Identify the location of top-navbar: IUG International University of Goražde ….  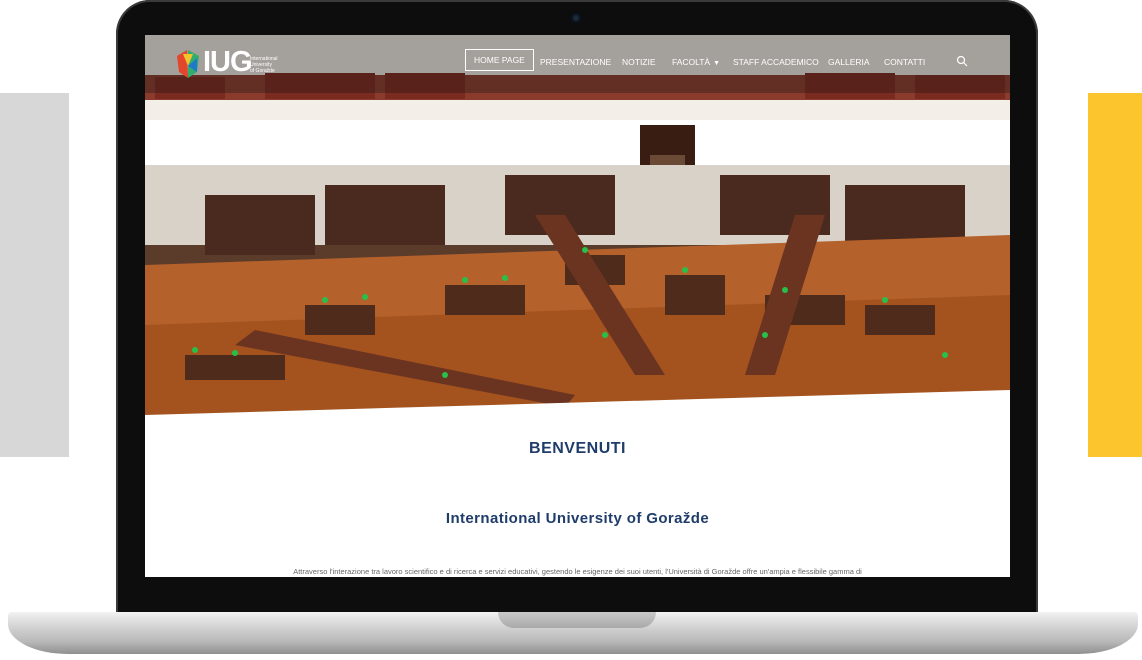
(577, 64).